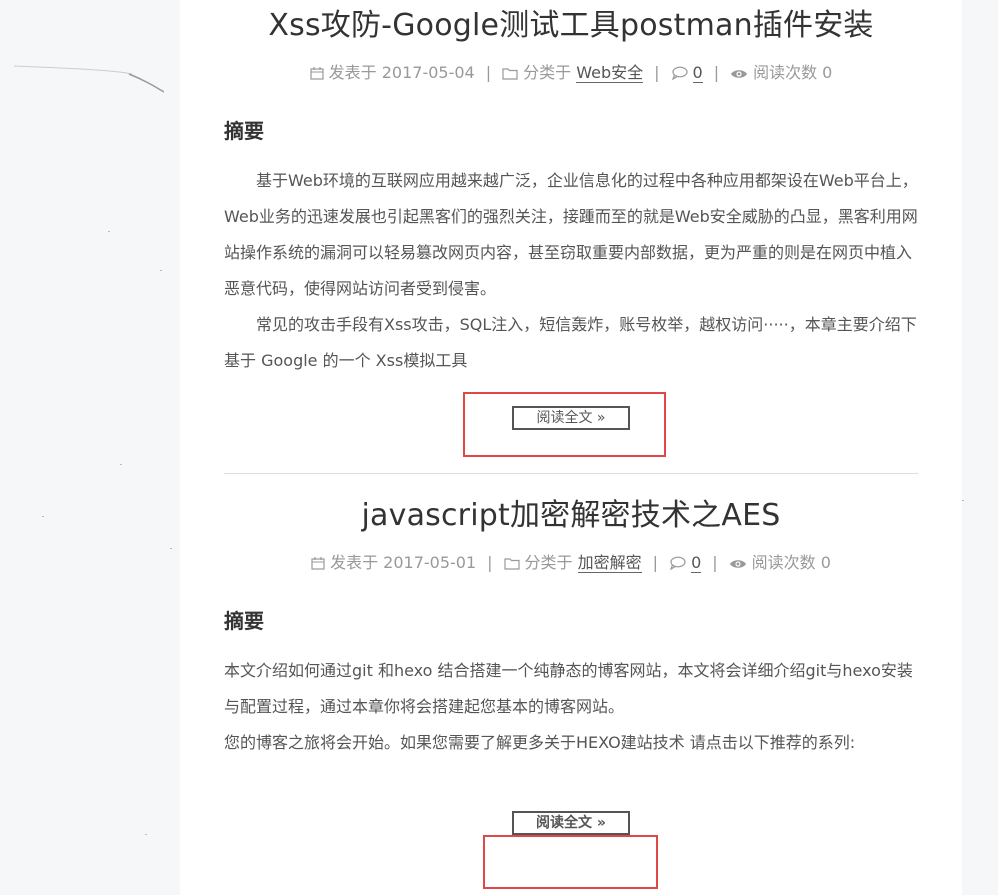 This screenshot has height=895, width=998. I want to click on read-more-button: 阅读全文 », so click(571, 823).